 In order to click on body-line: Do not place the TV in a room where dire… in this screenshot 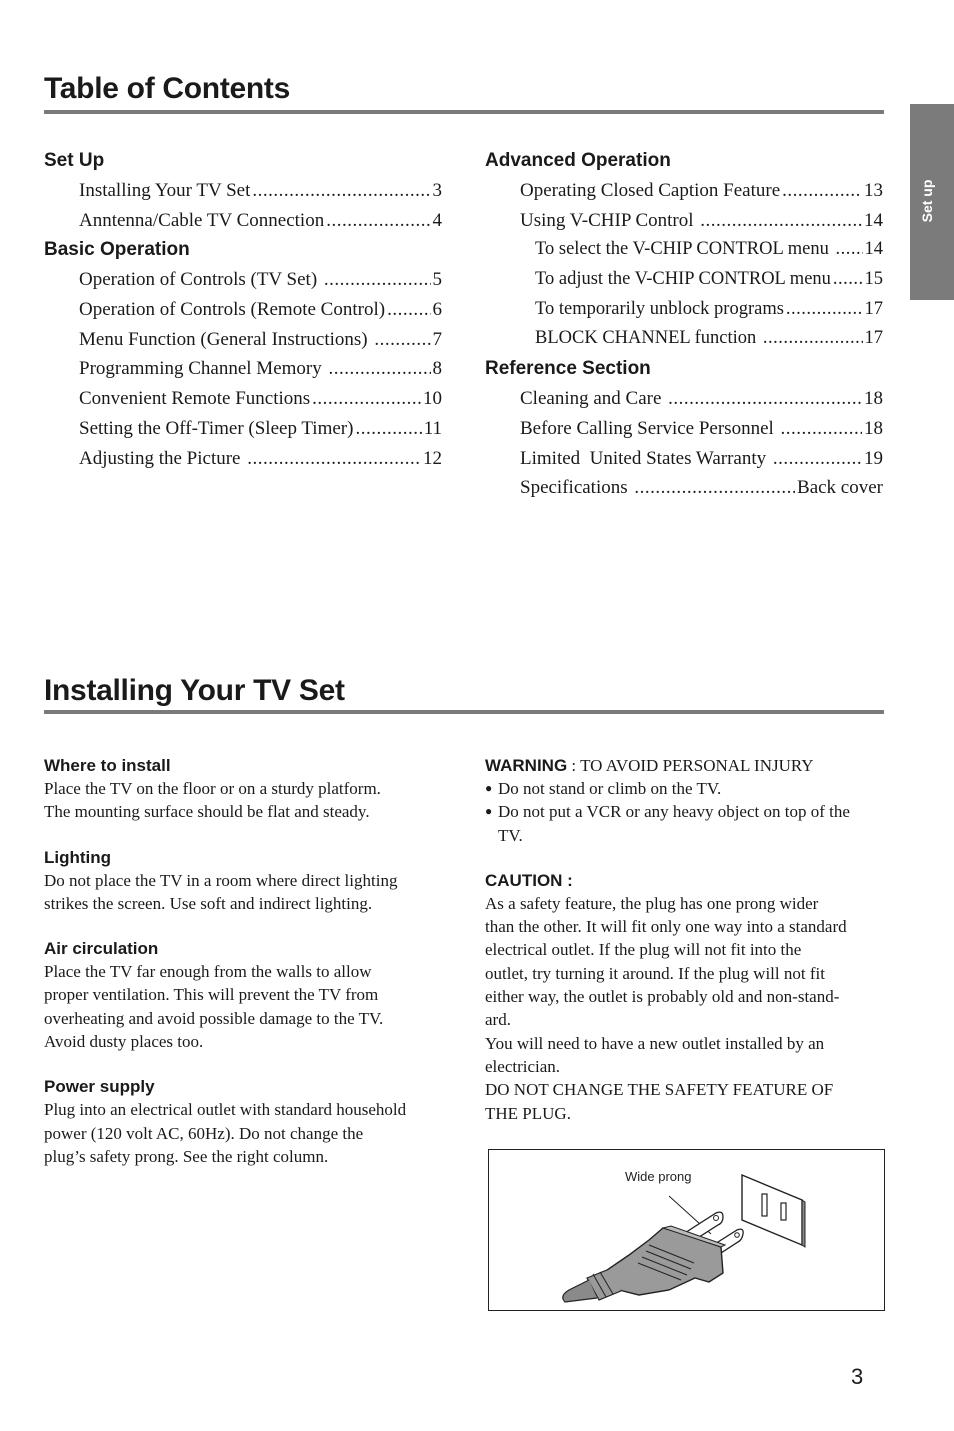, I will do `click(221, 880)`.